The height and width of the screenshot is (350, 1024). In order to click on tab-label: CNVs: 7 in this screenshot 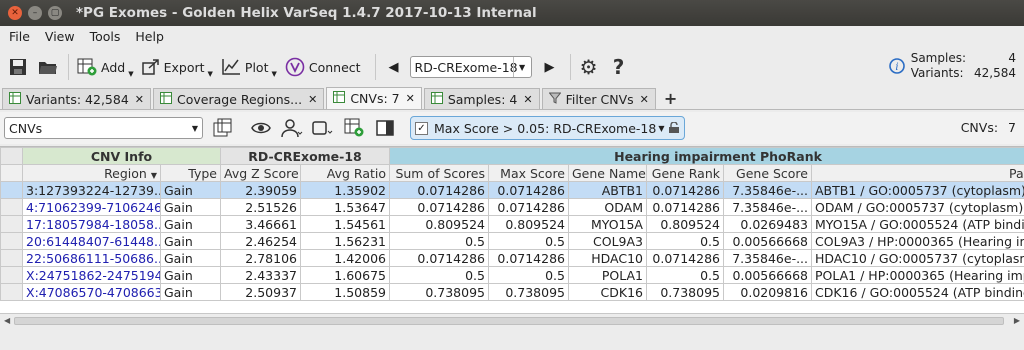, I will do `click(375, 98)`.